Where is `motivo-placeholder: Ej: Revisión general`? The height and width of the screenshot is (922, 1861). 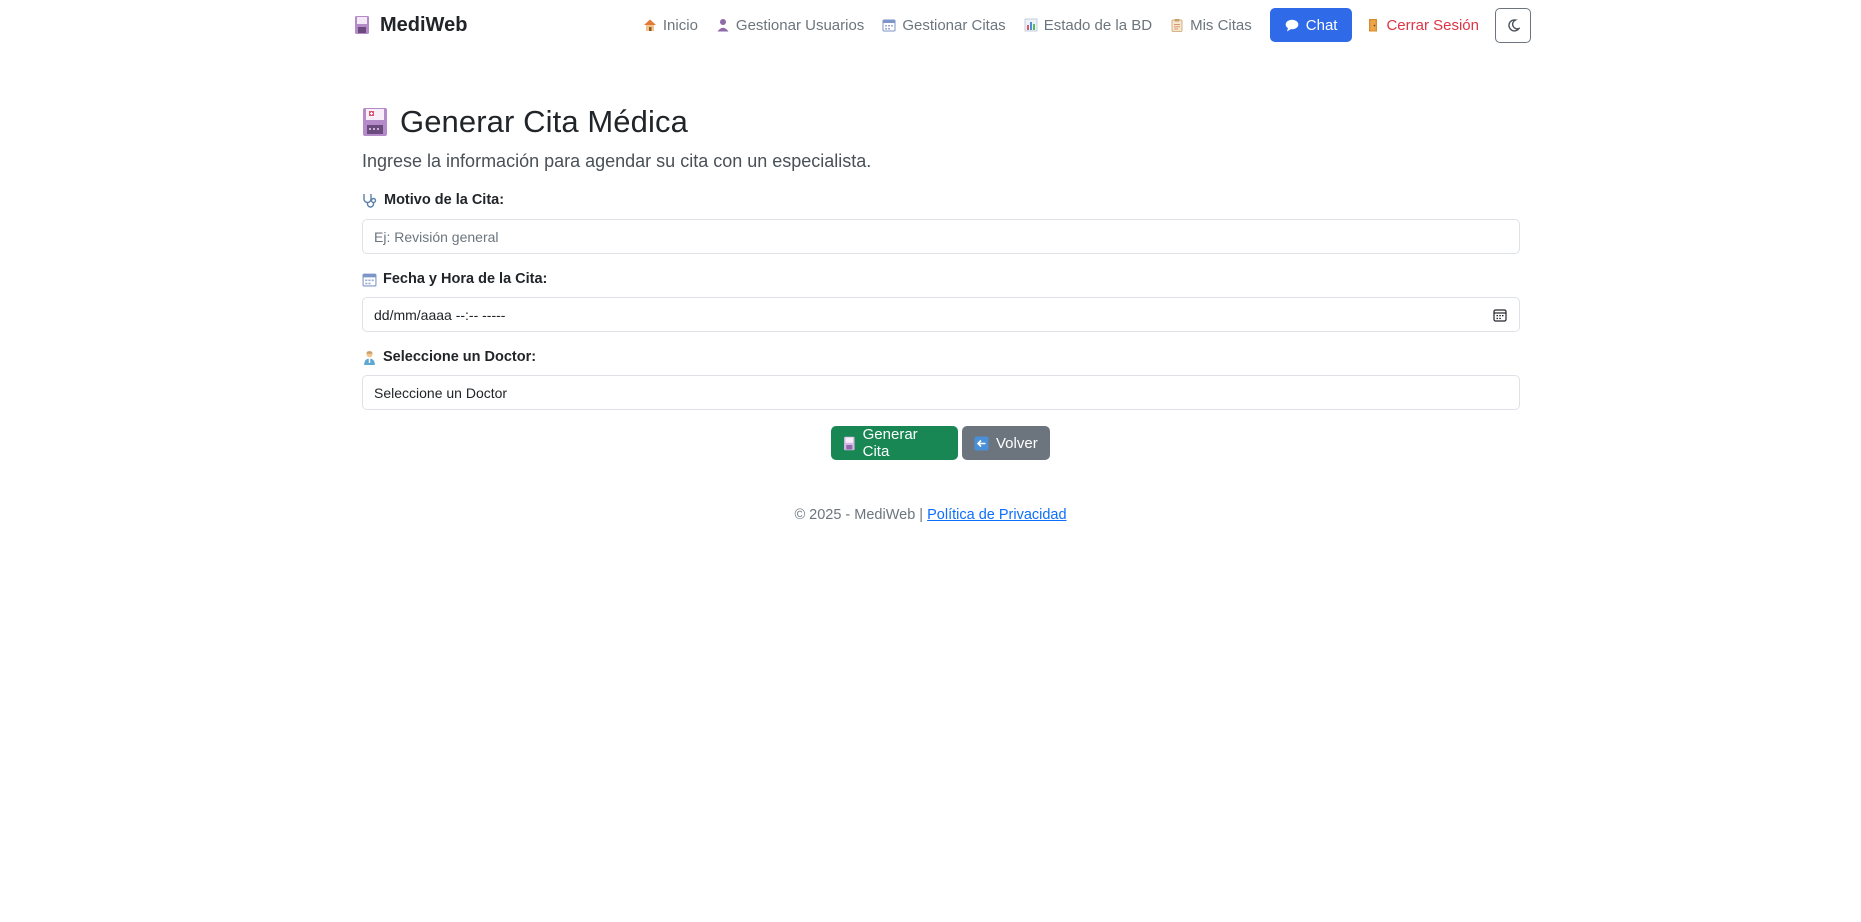 motivo-placeholder: Ej: Revisión general is located at coordinates (436, 236).